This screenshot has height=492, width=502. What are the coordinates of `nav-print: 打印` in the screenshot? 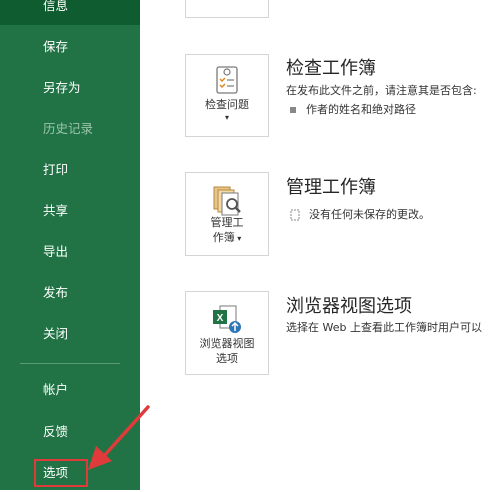 It's located at (70, 170).